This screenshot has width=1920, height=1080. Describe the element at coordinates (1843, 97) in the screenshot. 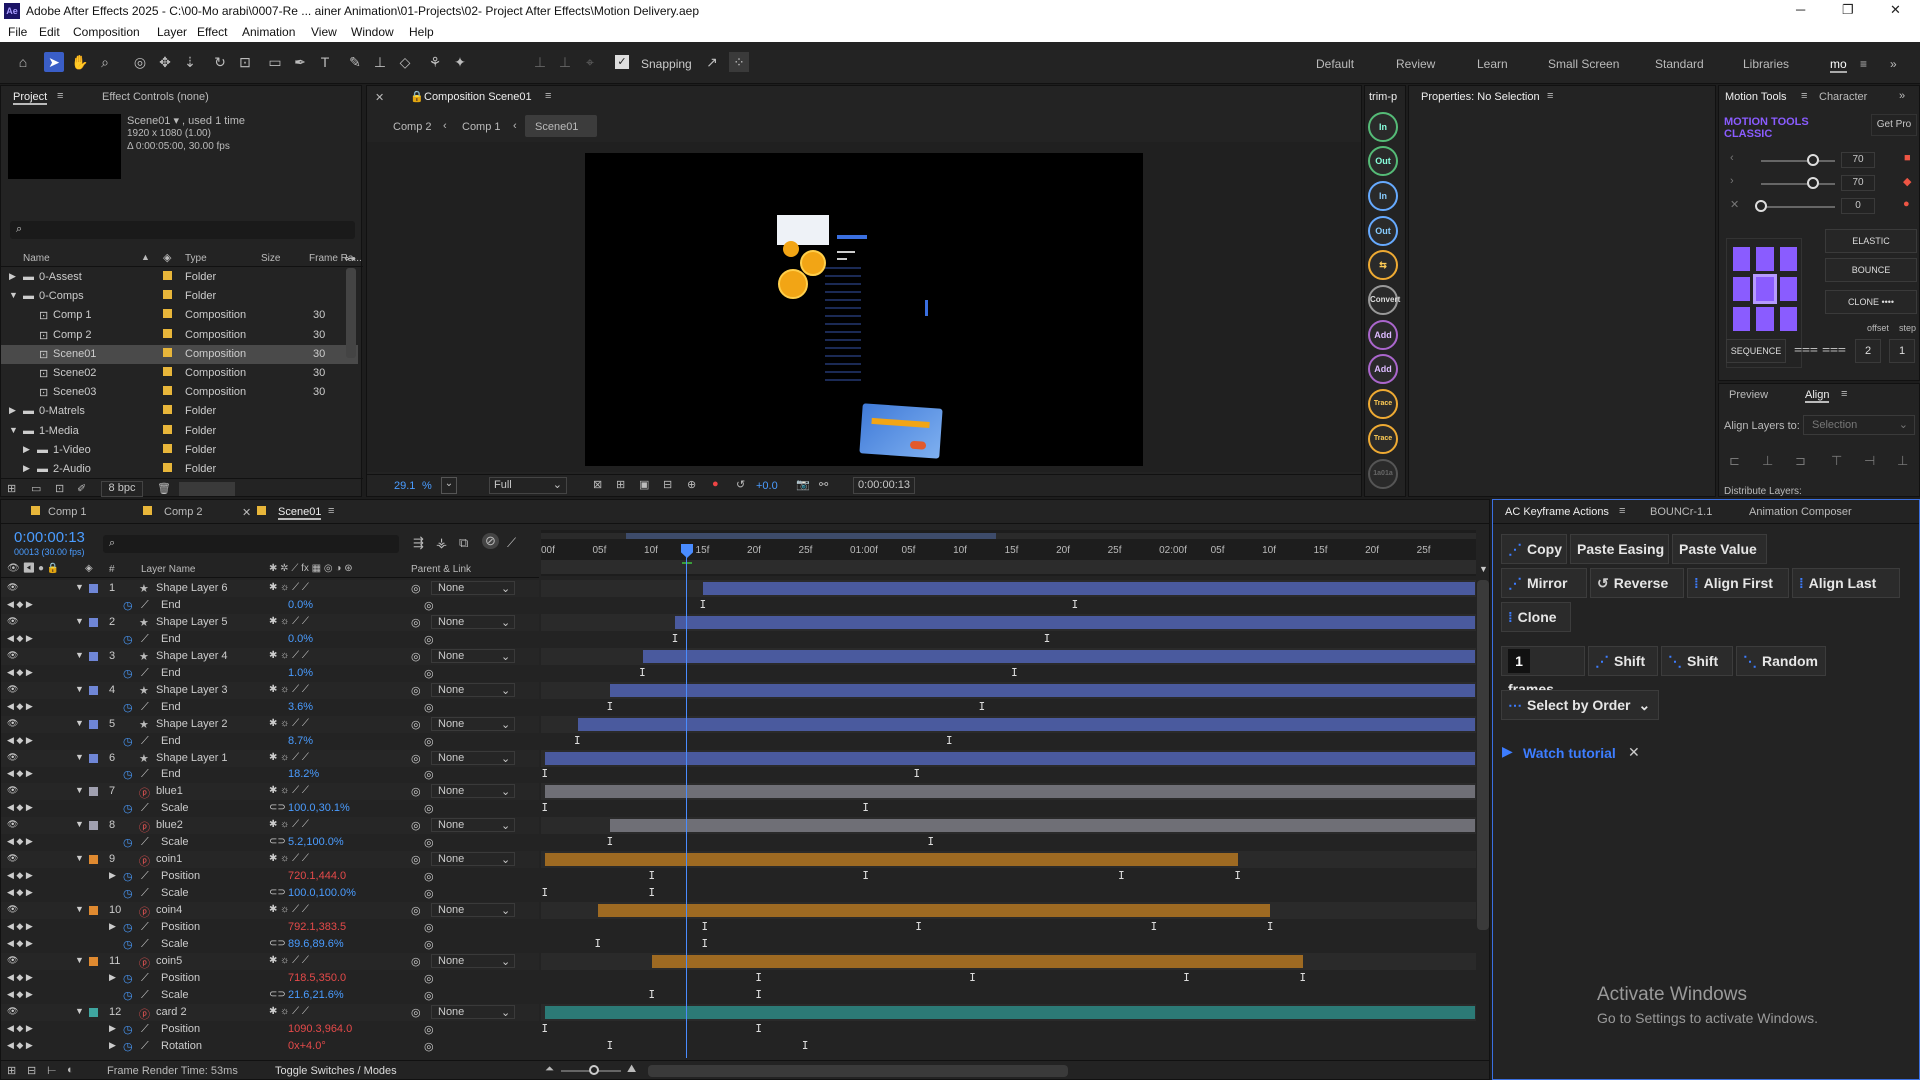

I see `tab-character: Character` at that location.